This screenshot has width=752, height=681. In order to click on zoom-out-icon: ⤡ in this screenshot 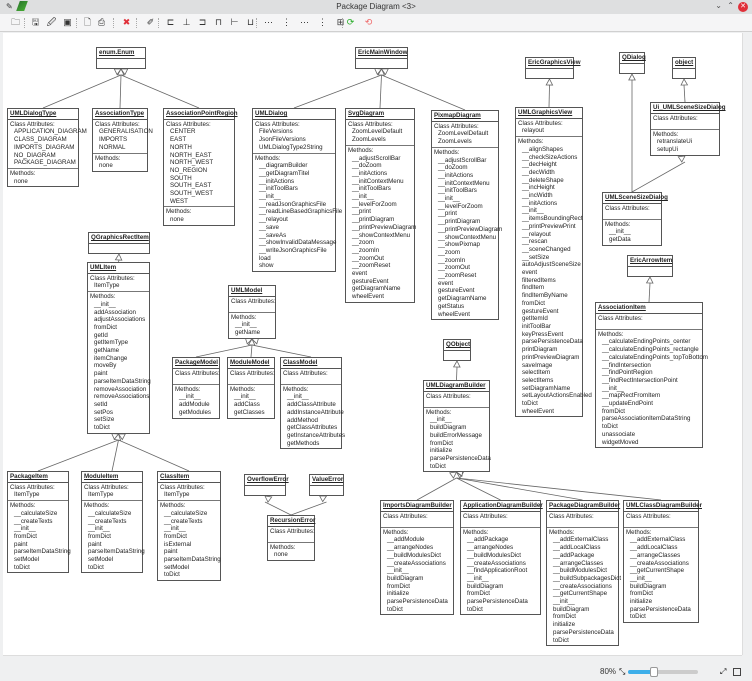, I will do `click(622, 672)`.